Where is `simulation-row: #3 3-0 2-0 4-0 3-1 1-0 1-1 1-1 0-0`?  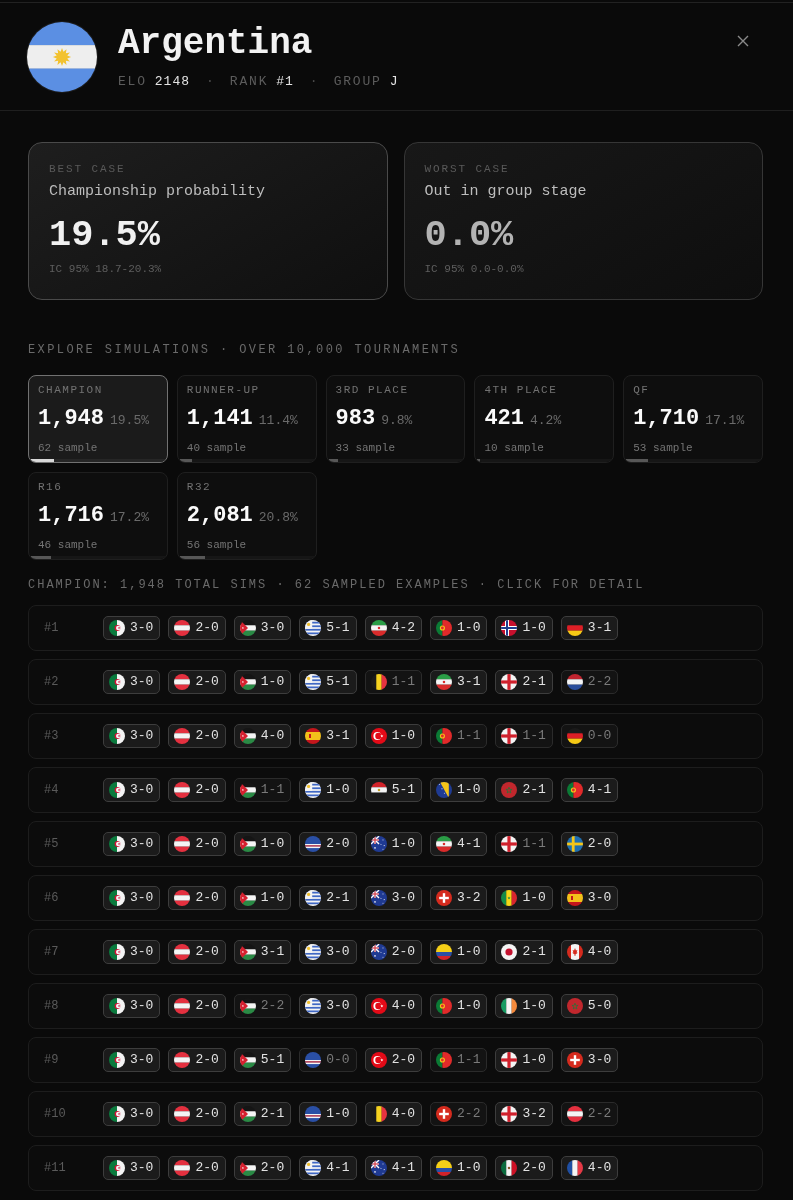 simulation-row: #3 3-0 2-0 4-0 3-1 1-0 1-1 1-1 0-0 is located at coordinates (395, 736).